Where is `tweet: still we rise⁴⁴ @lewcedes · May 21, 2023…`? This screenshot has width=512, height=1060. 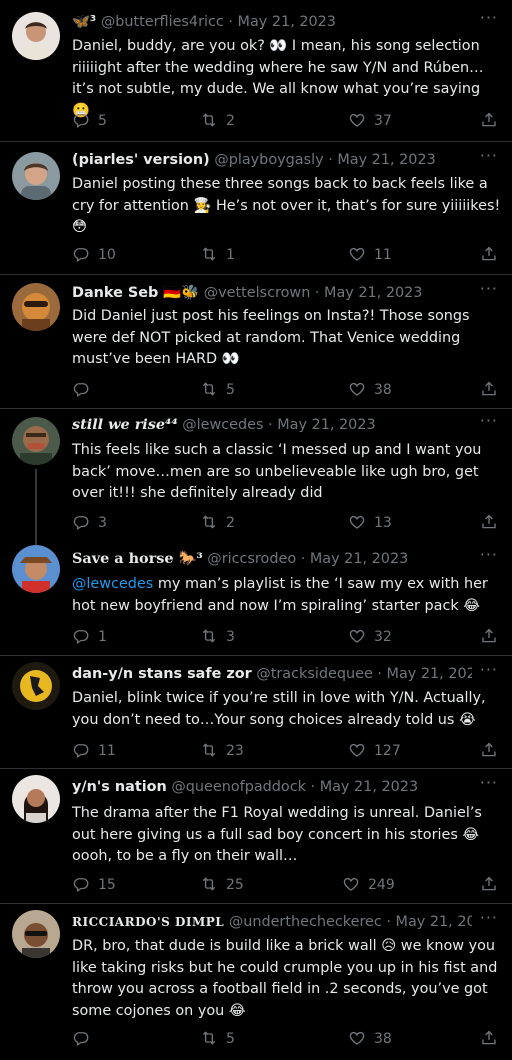 tweet: still we rise⁴⁴ @lewcedes · May 21, 2023… is located at coordinates (256, 477).